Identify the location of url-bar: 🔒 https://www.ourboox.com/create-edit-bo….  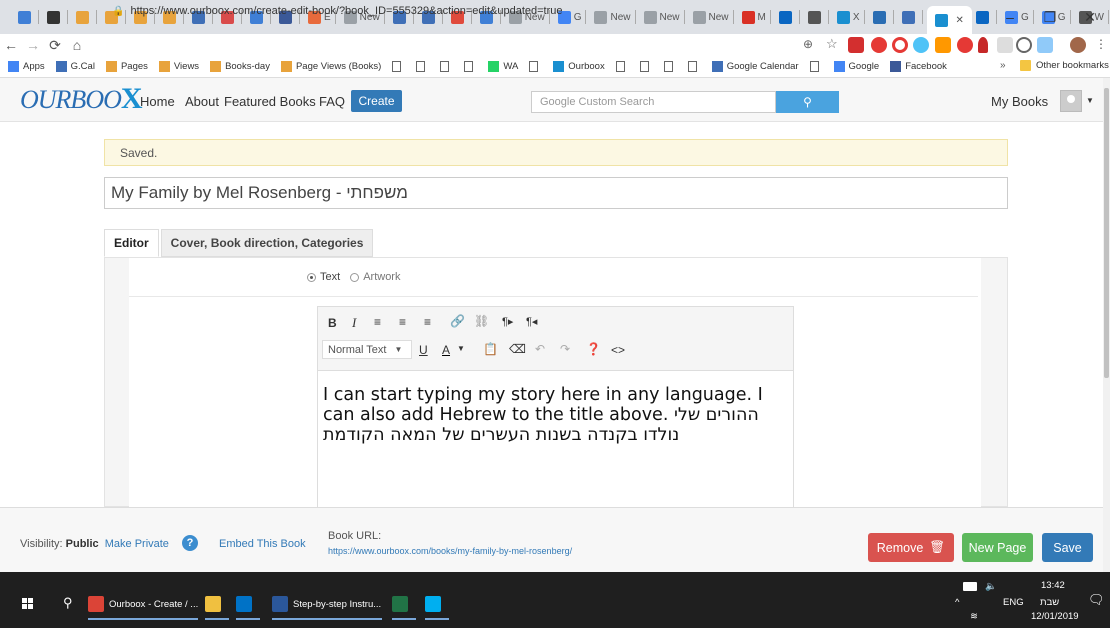
(472, 11).